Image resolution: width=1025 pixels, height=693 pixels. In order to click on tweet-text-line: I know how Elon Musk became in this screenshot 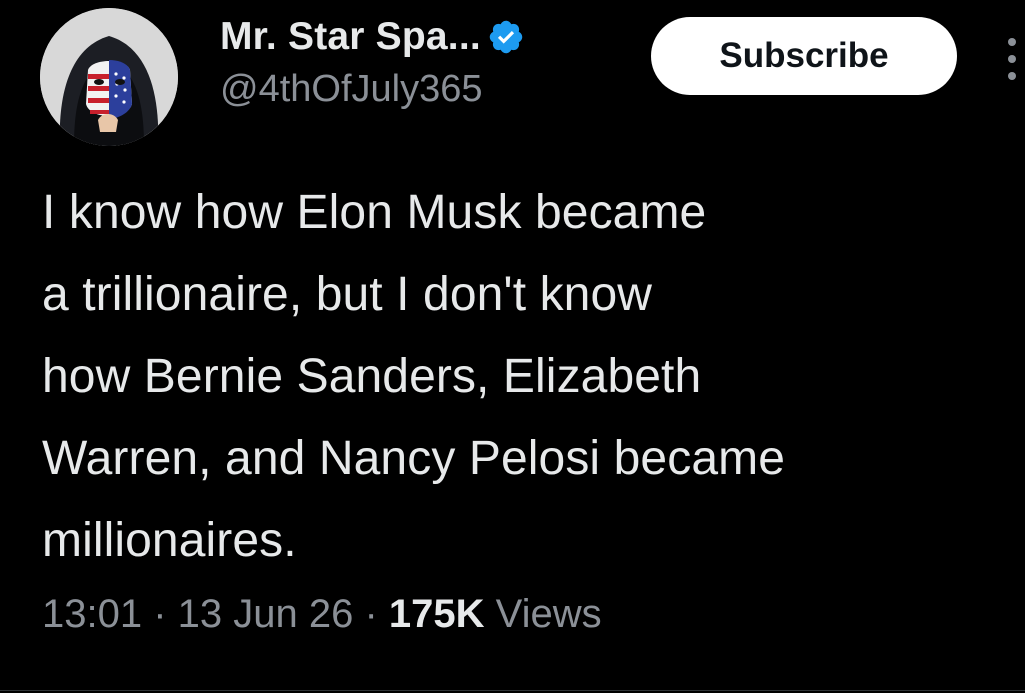, I will do `click(374, 212)`.